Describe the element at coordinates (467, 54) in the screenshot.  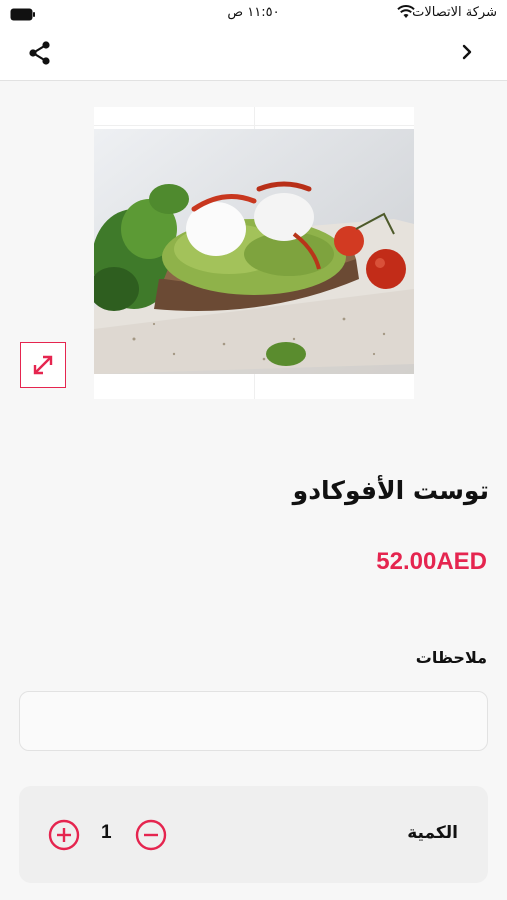
I see `chevron-right-icon` at that location.